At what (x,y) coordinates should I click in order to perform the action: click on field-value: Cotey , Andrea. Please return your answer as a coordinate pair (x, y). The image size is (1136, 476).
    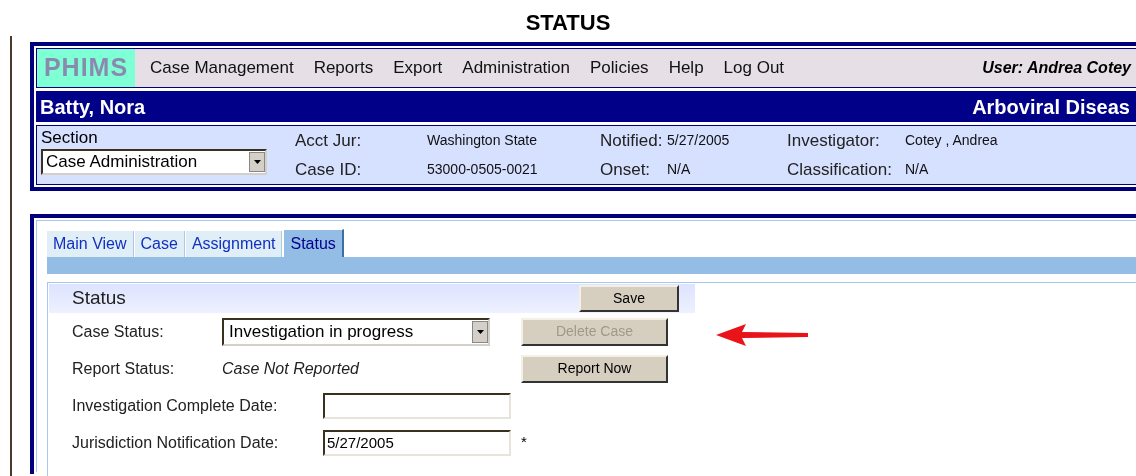
    Looking at the image, I should click on (952, 140).